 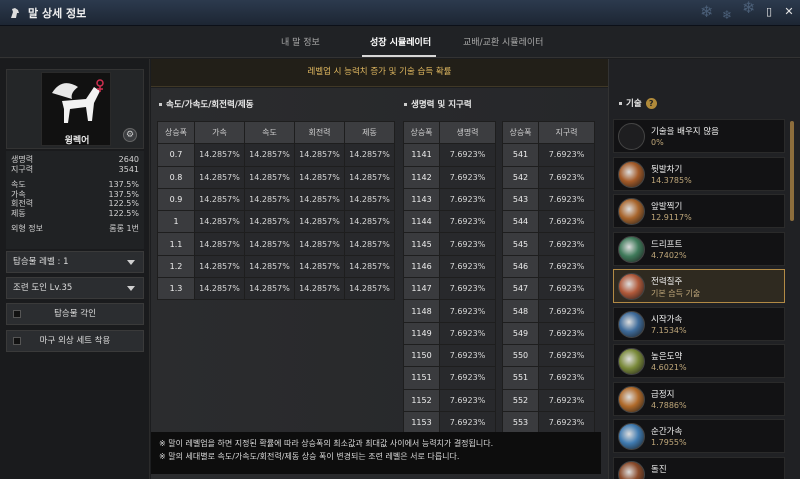 What do you see at coordinates (699, 248) in the screenshot?
I see `skill-item: 드리프트 4.7402%` at bounding box center [699, 248].